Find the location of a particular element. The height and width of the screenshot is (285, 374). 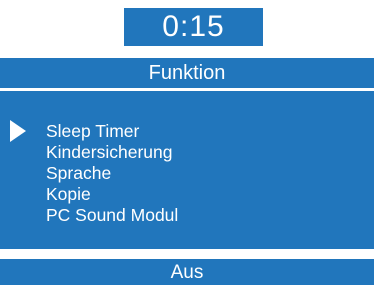

timer-value: 0:15 is located at coordinates (193, 26).